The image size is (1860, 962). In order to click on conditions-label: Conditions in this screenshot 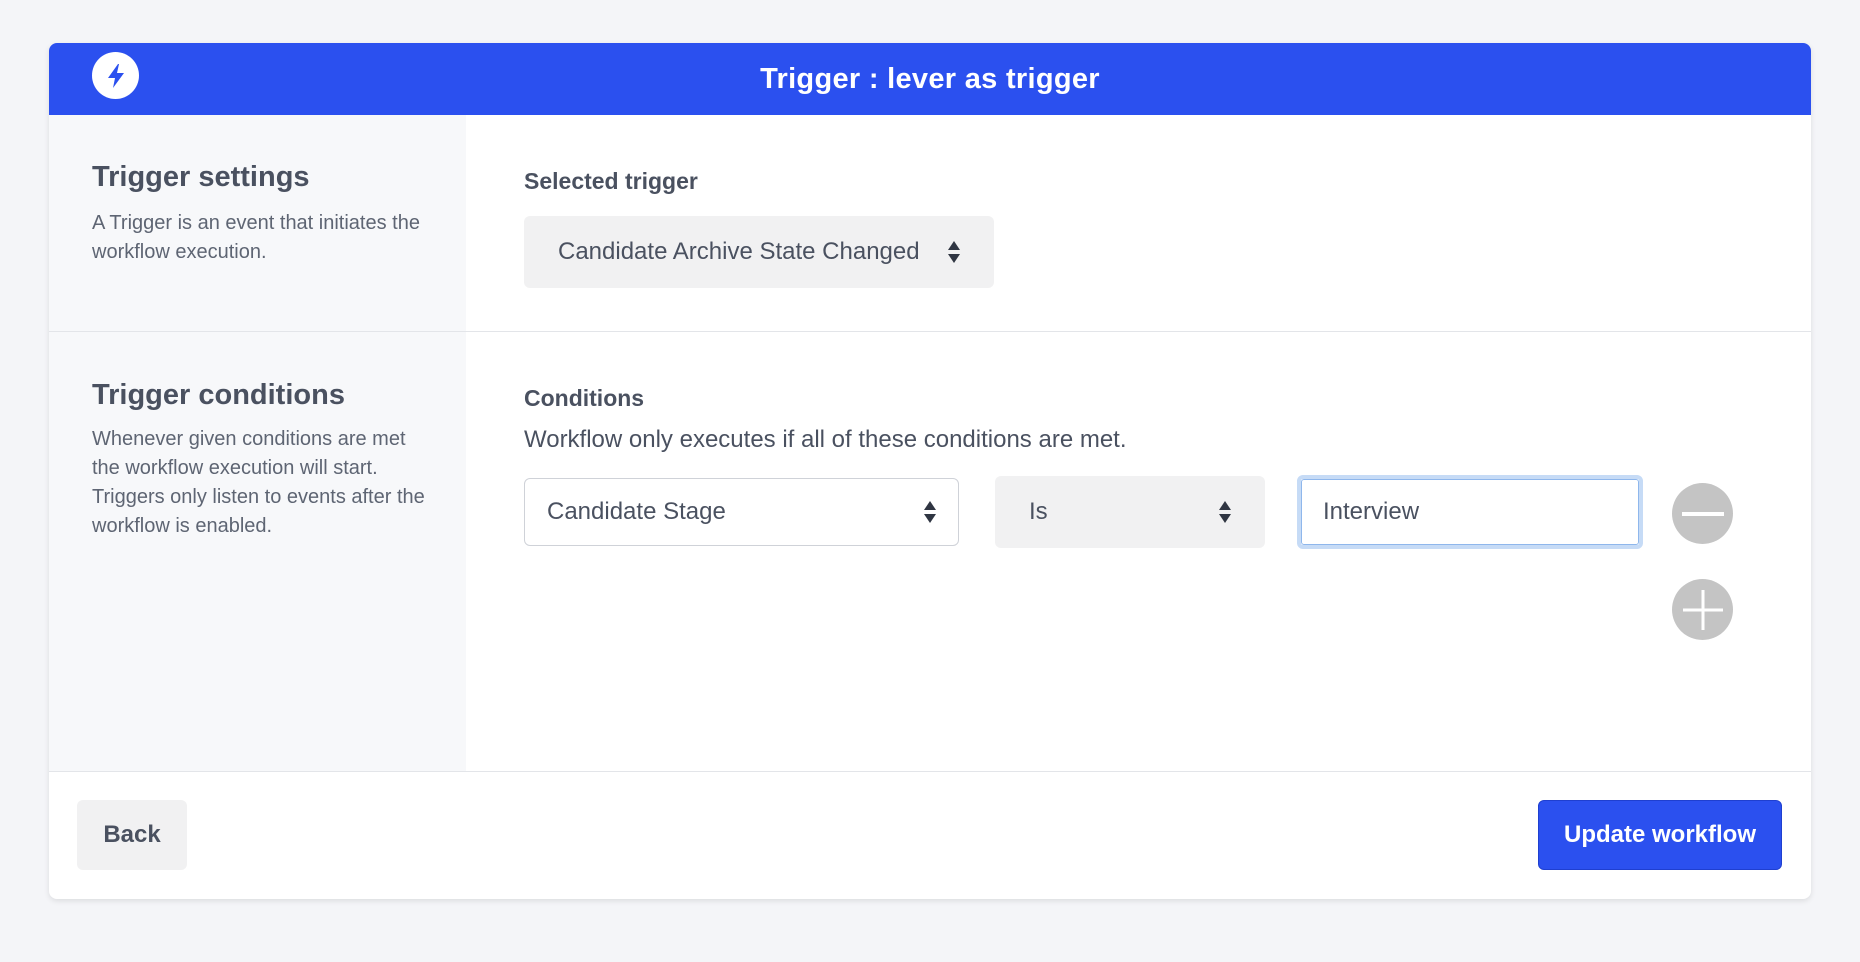, I will do `click(584, 398)`.